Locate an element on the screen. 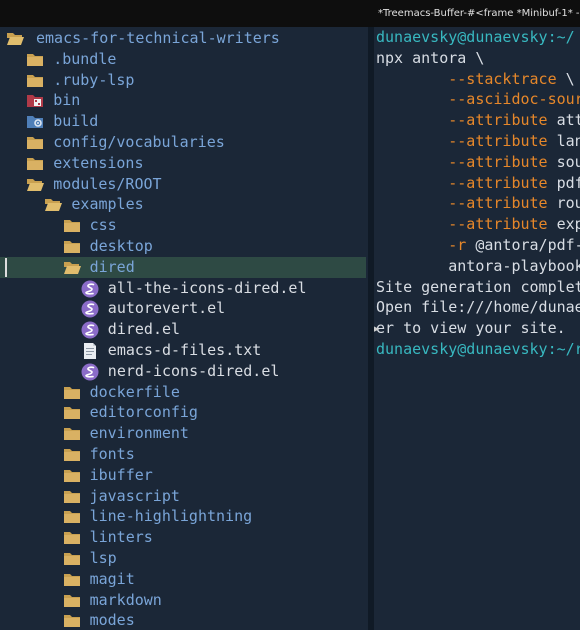  tree-folder-row: javascript is located at coordinates (183, 496).